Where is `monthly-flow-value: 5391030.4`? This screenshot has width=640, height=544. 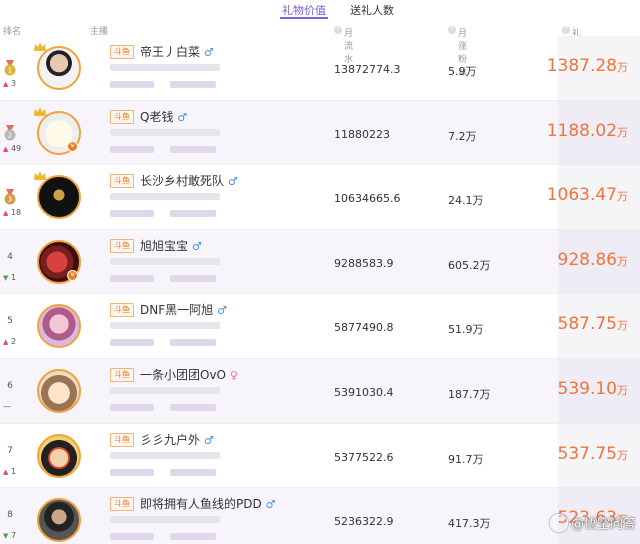
monthly-flow-value: 5391030.4 is located at coordinates (364, 392).